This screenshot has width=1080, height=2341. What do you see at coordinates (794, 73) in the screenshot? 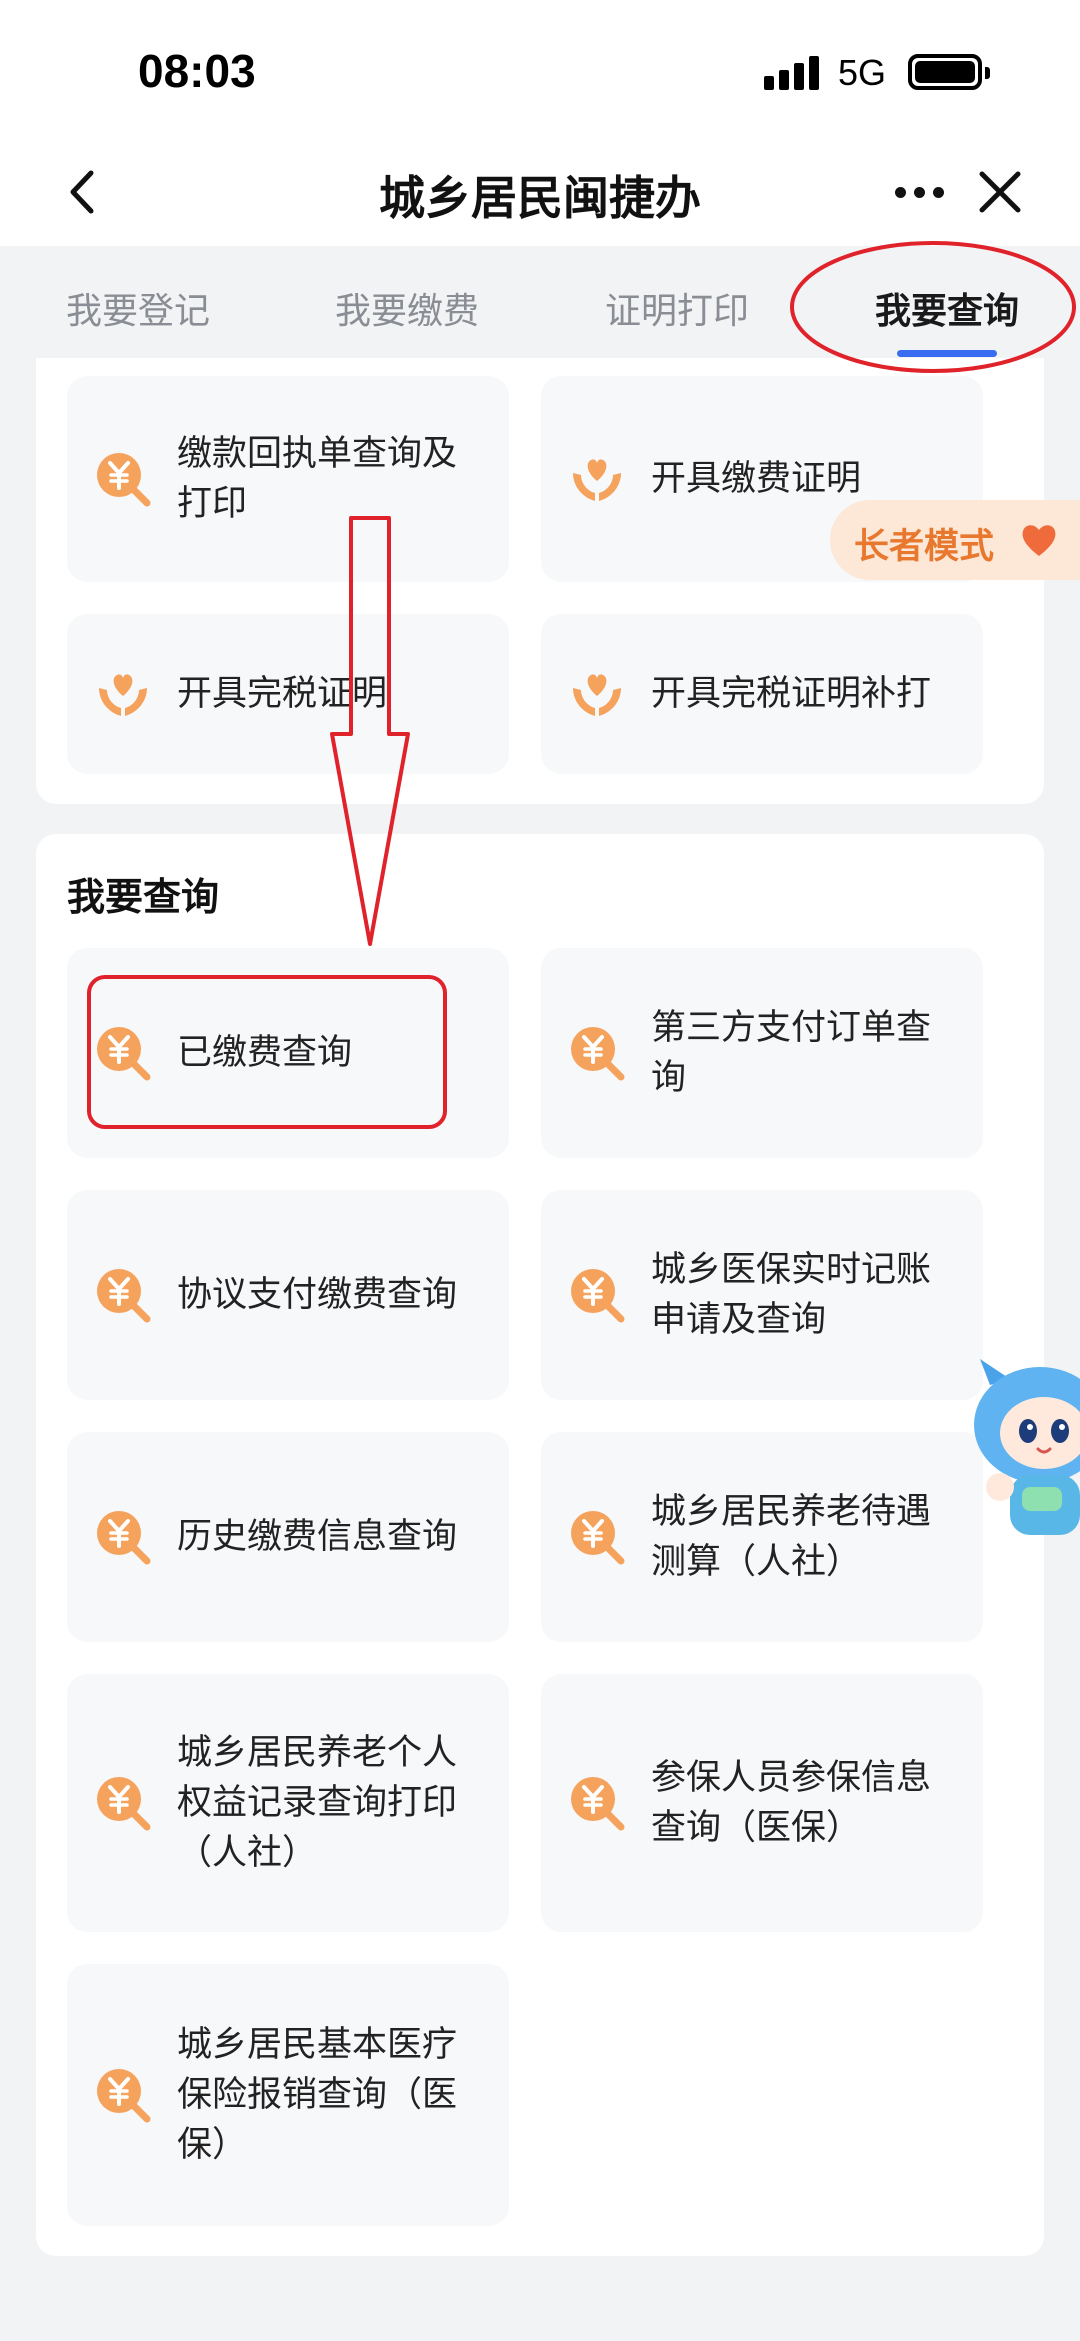
I see `signal-icon` at bounding box center [794, 73].